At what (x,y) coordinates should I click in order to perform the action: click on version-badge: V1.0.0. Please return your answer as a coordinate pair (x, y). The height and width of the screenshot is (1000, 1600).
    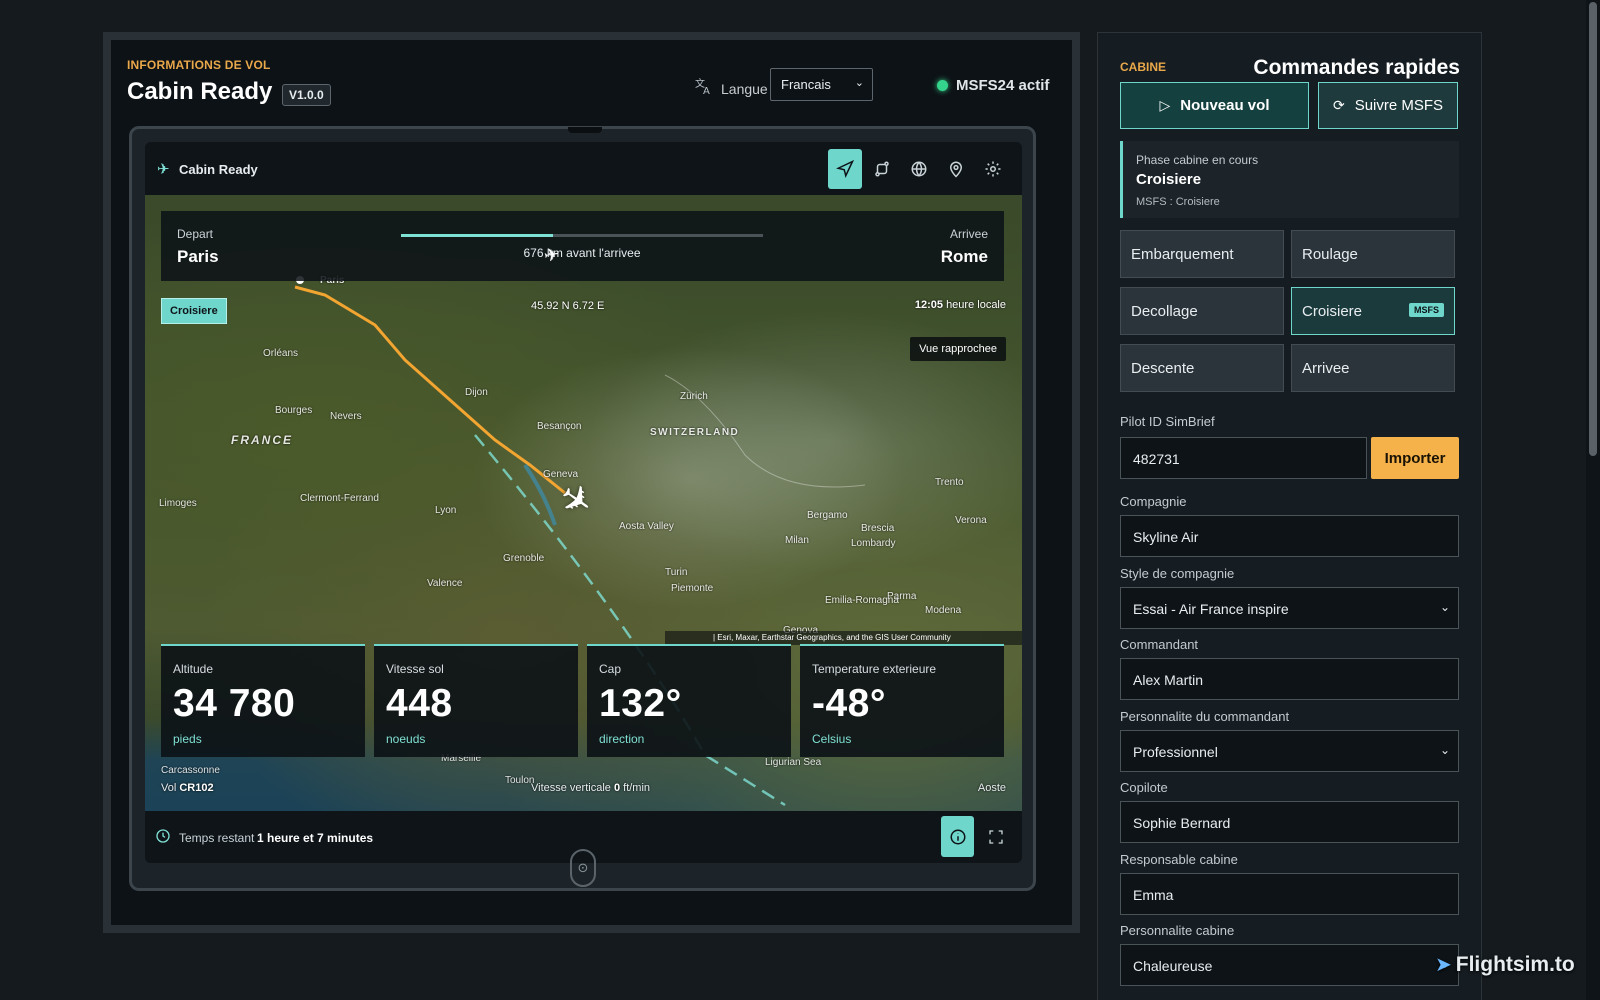
    Looking at the image, I should click on (306, 95).